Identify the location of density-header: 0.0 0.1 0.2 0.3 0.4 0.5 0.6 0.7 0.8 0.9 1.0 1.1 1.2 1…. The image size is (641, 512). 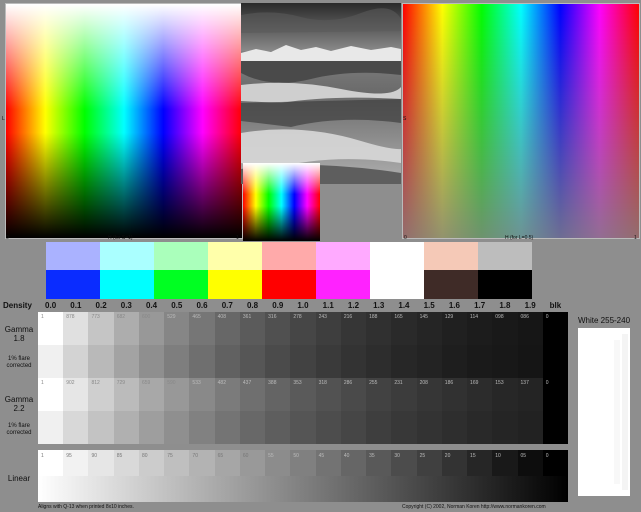
(303, 306).